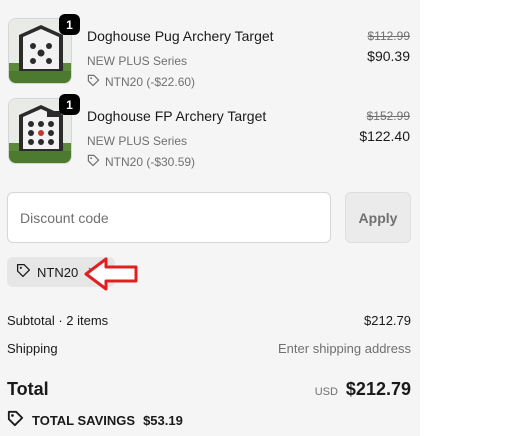  What do you see at coordinates (28, 389) in the screenshot?
I see `total-label: Total` at bounding box center [28, 389].